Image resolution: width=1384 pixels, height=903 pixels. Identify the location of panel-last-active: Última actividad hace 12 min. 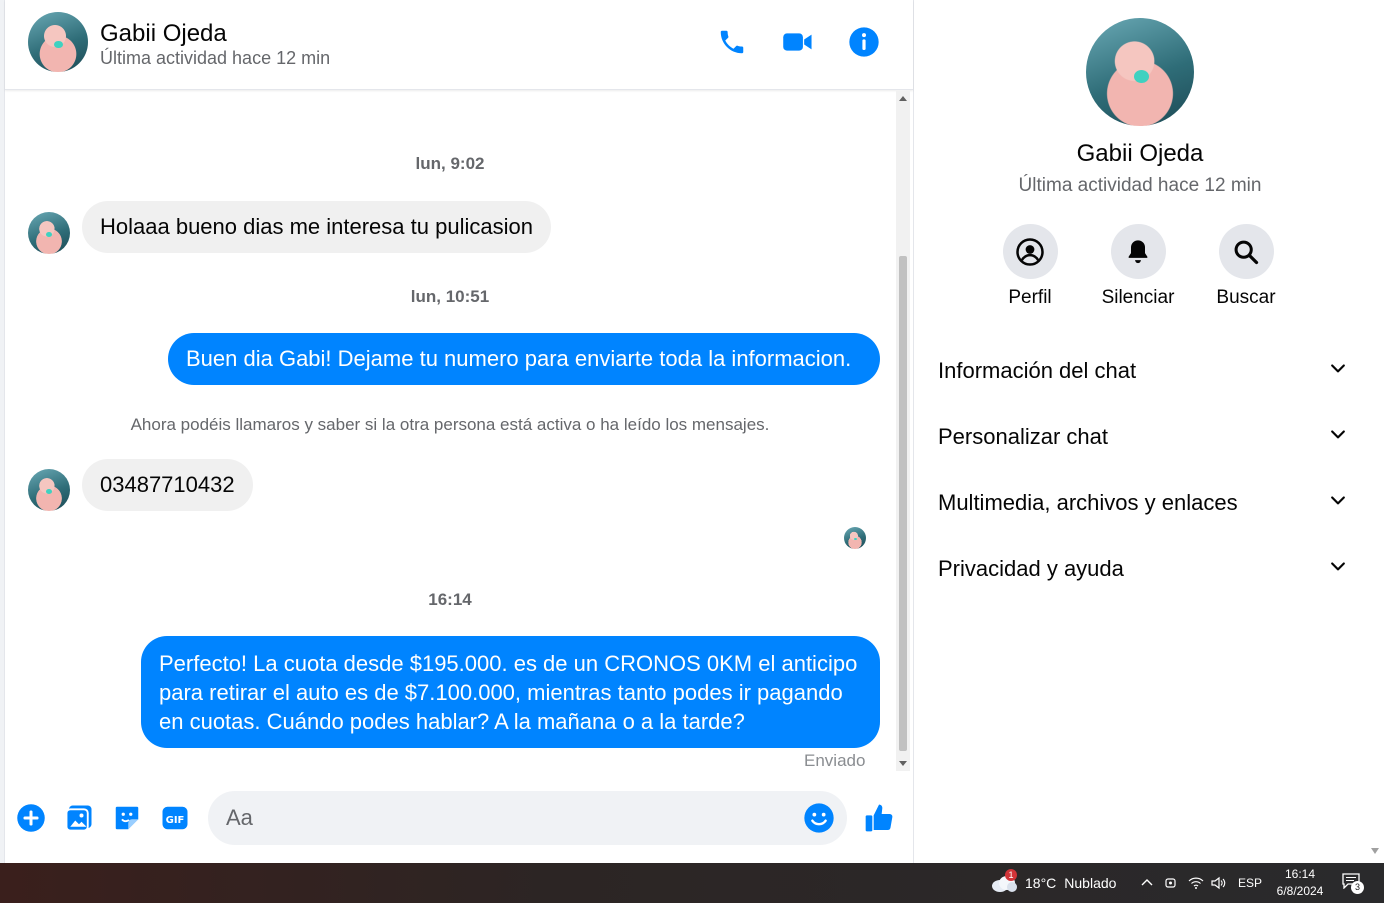
(1140, 185).